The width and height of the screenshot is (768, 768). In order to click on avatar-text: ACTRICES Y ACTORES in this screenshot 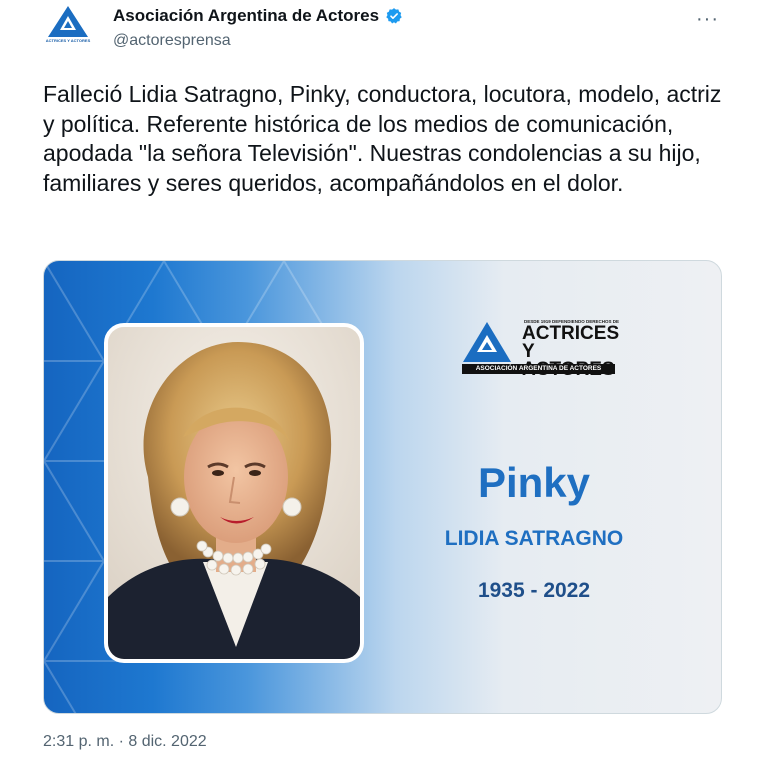, I will do `click(68, 40)`.